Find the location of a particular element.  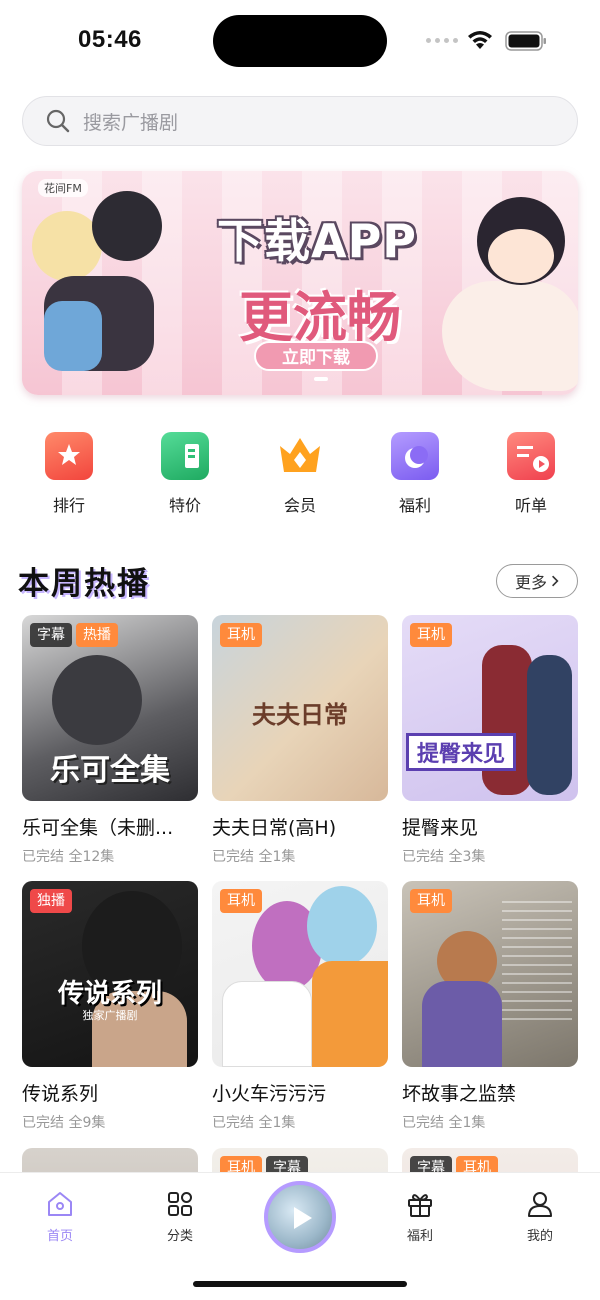

quick-links: 排行 特价 会员 福利 听单 is located at coordinates (300, 477).